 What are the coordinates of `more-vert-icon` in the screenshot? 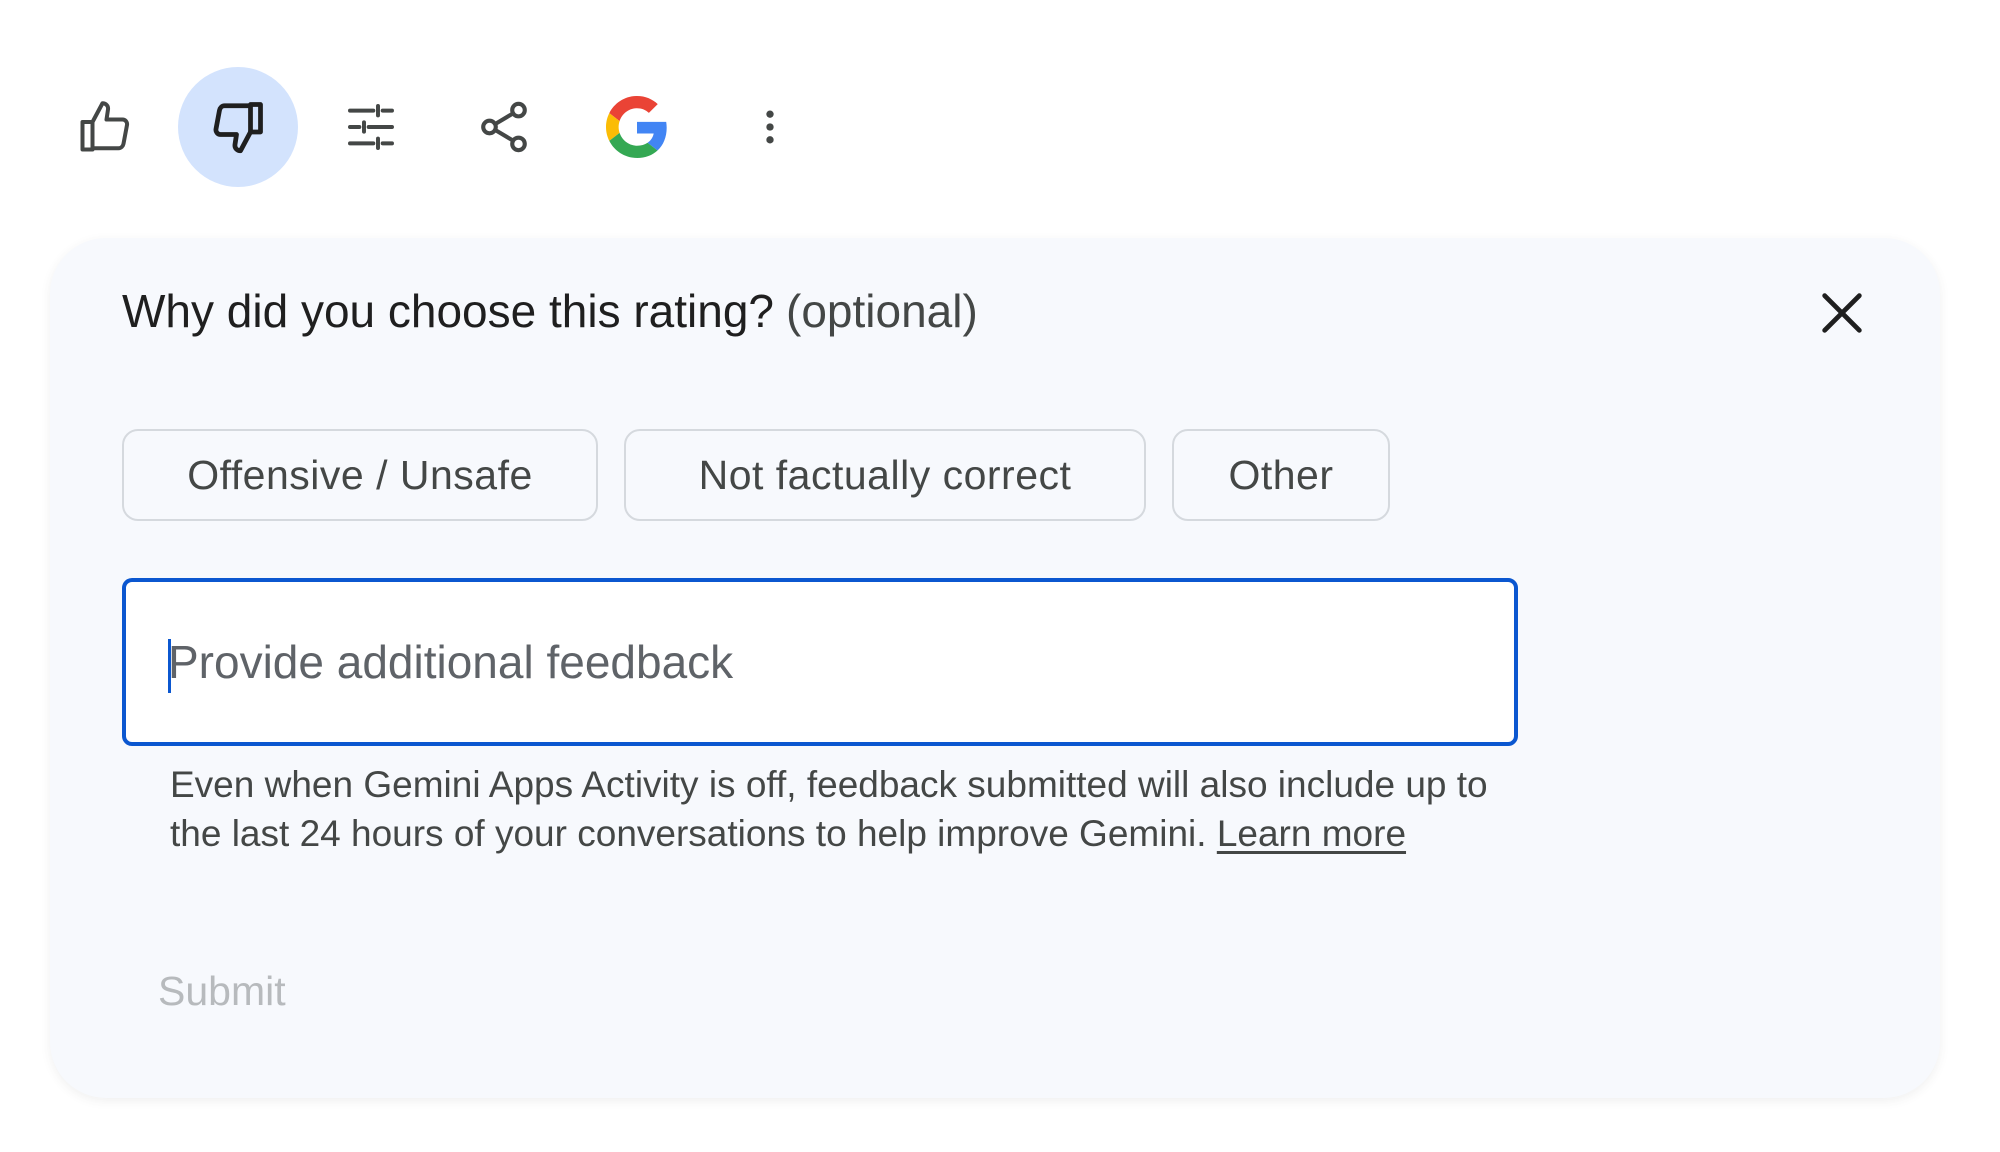 It's located at (770, 127).